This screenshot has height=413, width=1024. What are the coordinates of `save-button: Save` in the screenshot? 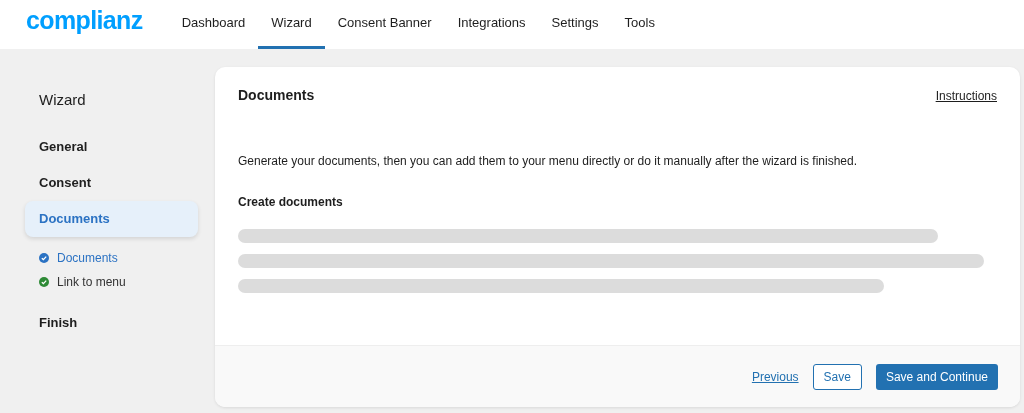 It's located at (837, 376).